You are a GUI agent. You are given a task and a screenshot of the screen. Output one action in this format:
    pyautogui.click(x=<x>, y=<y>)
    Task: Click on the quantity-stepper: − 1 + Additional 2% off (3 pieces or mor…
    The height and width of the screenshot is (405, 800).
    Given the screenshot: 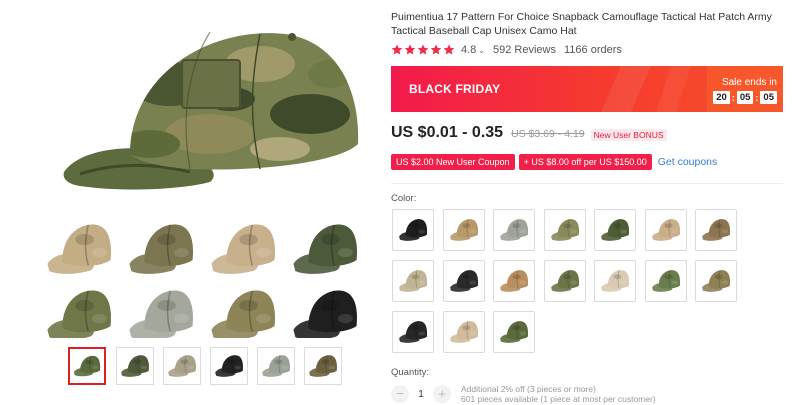 What is the action you would take?
    pyautogui.click(x=523, y=394)
    